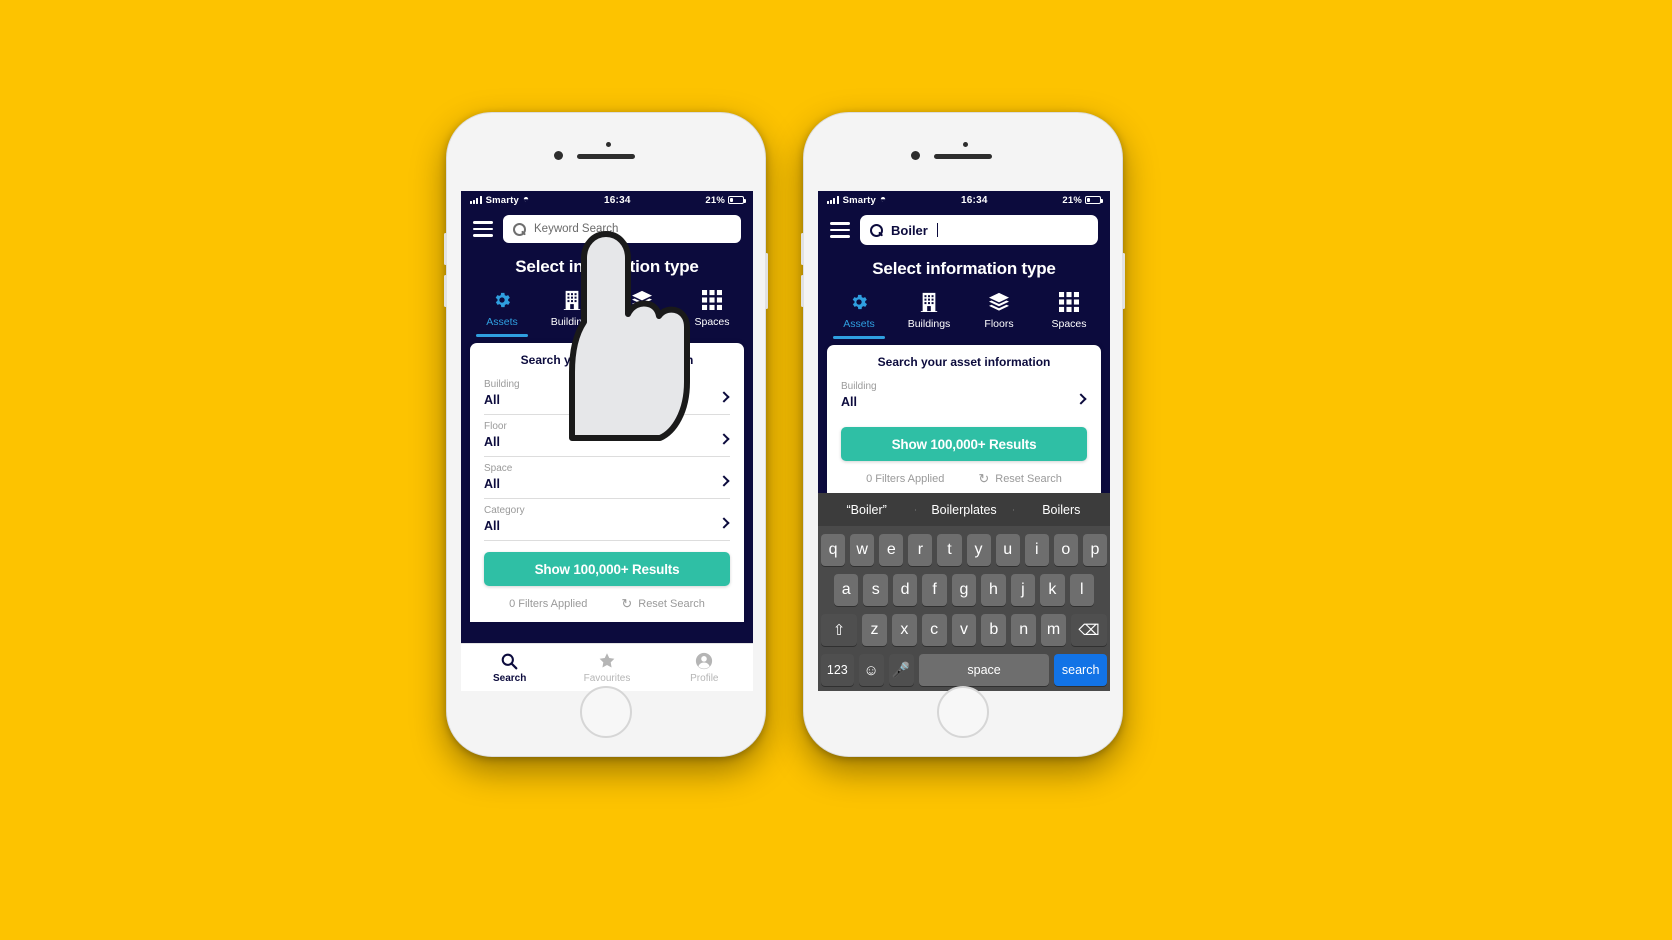 The height and width of the screenshot is (940, 1672). Describe the element at coordinates (607, 436) in the screenshot. I see `filter-row-floor: Floor All` at that location.